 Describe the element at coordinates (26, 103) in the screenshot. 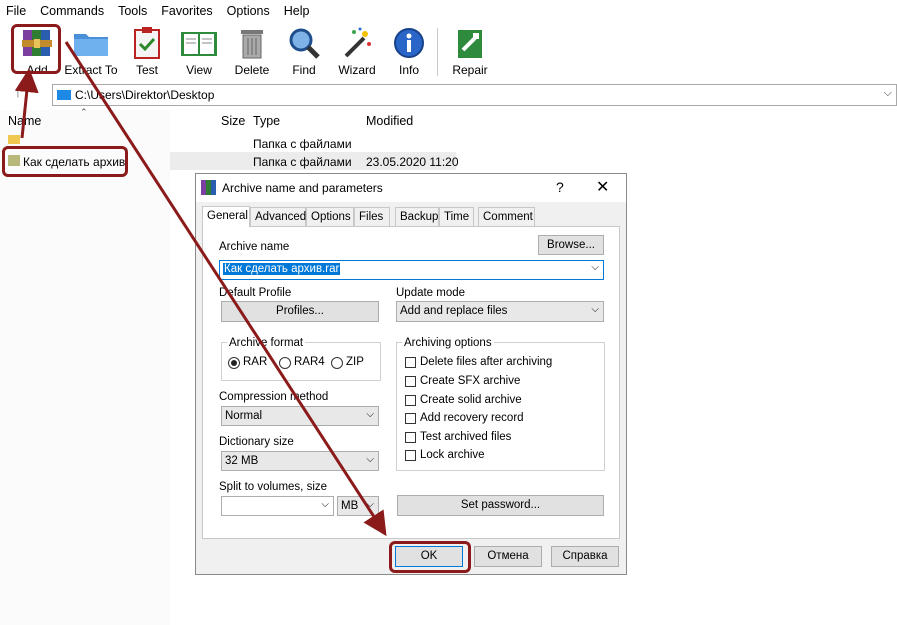

I see `annotation-arrow-up` at that location.